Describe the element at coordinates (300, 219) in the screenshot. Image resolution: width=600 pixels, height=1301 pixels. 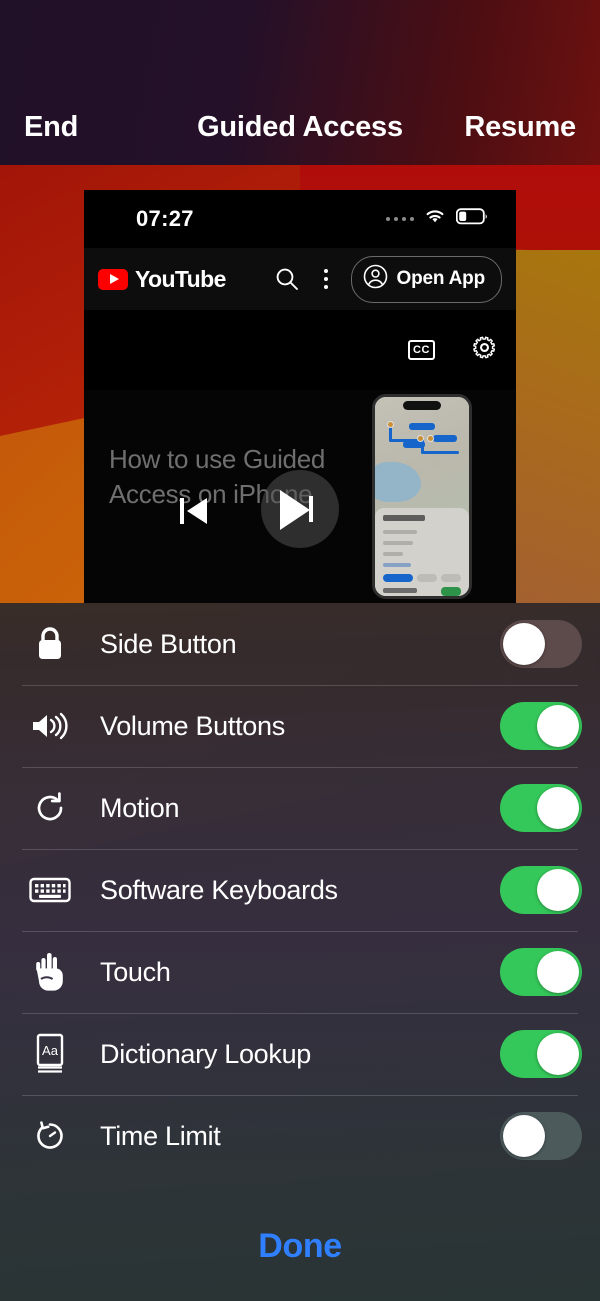
I see `ios-status-bar: 07:27` at that location.